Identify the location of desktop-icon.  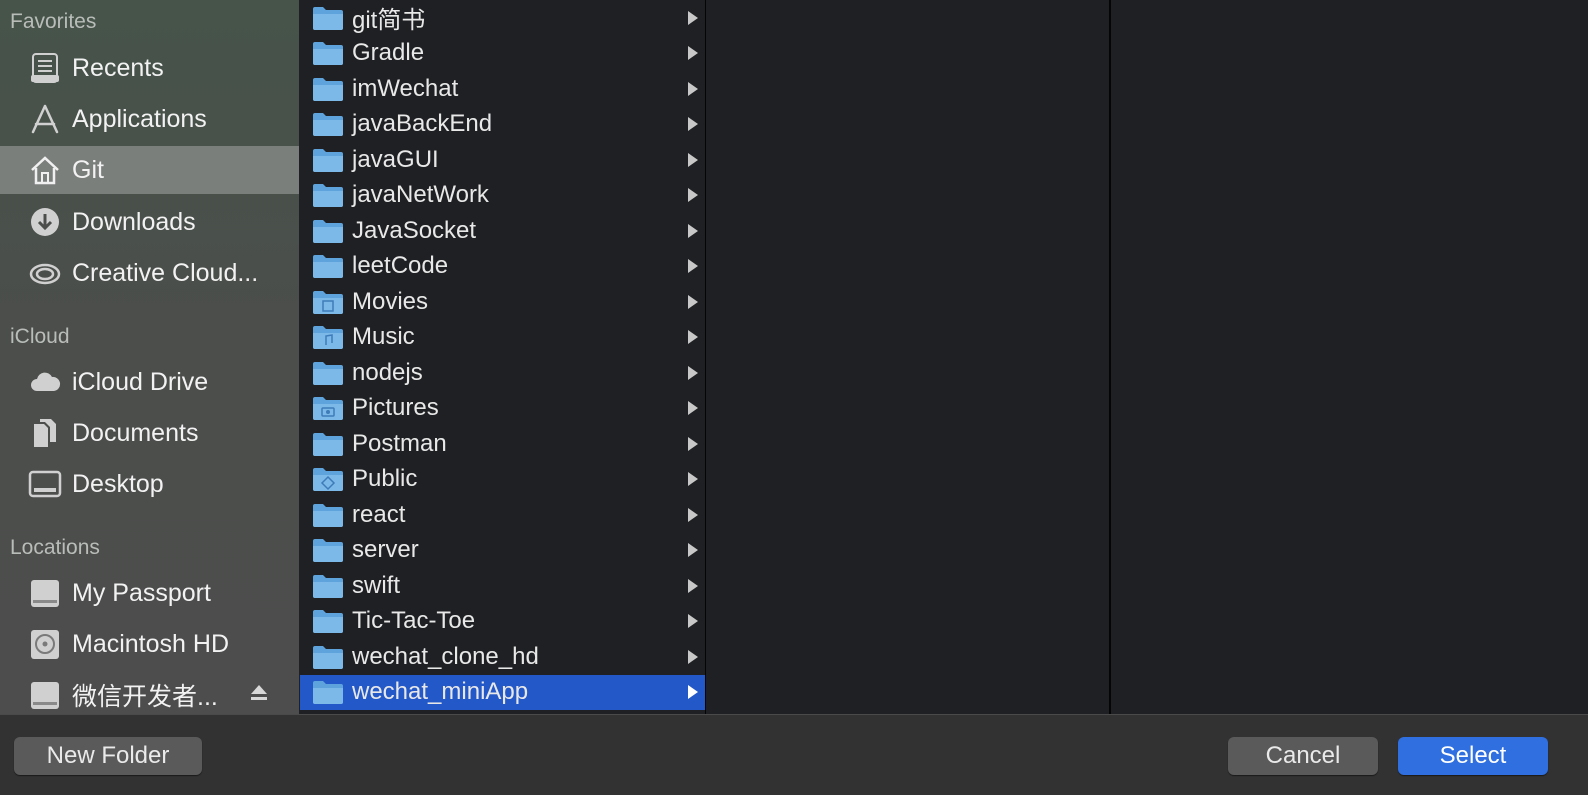
(45, 484).